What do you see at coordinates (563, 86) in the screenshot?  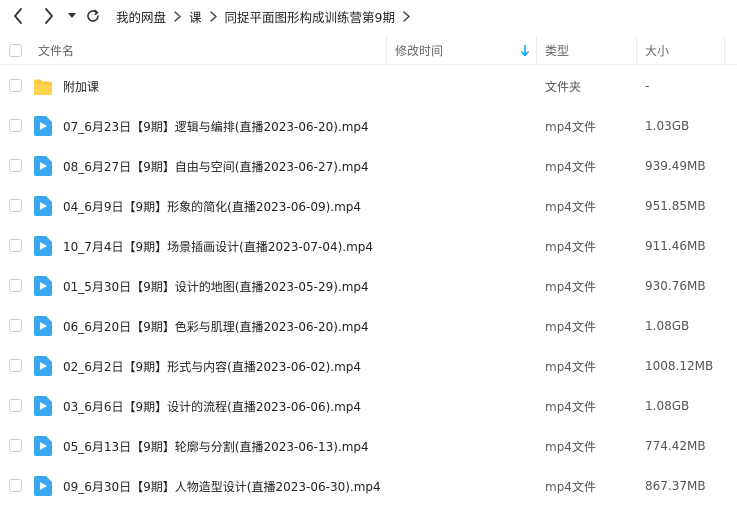 I see `file-type: 文件夹` at bounding box center [563, 86].